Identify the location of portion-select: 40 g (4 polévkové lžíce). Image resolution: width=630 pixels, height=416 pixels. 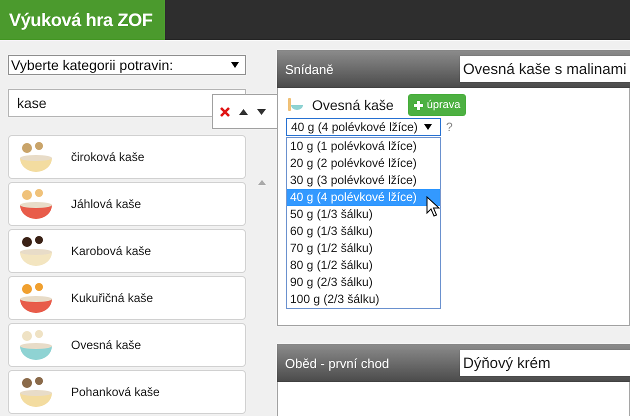
(363, 127).